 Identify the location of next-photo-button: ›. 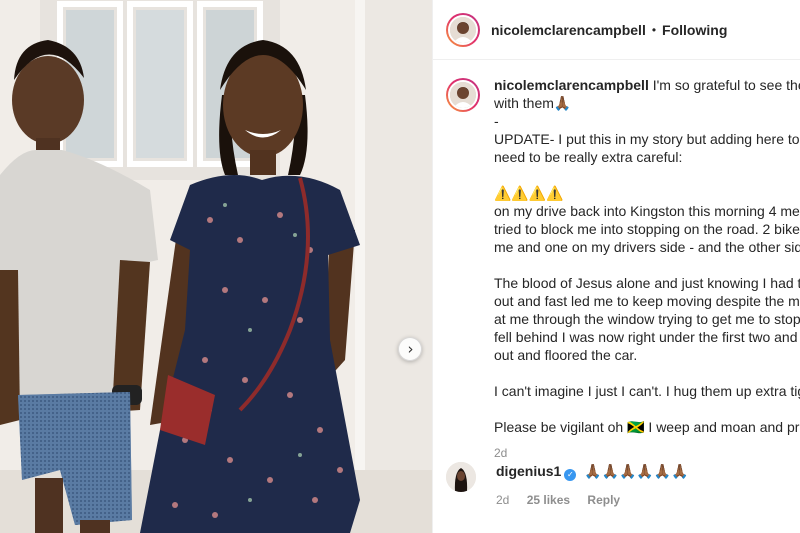
(410, 349).